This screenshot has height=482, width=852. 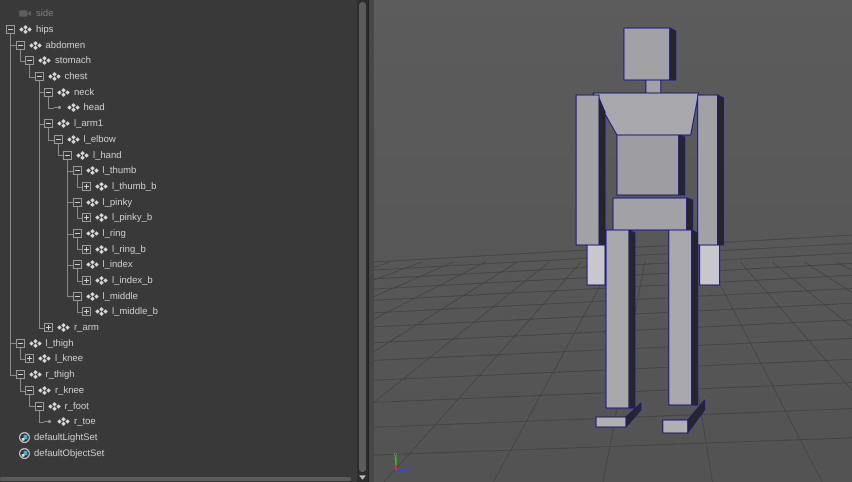 What do you see at coordinates (132, 280) in the screenshot?
I see `outliner-item: l_index_b` at bounding box center [132, 280].